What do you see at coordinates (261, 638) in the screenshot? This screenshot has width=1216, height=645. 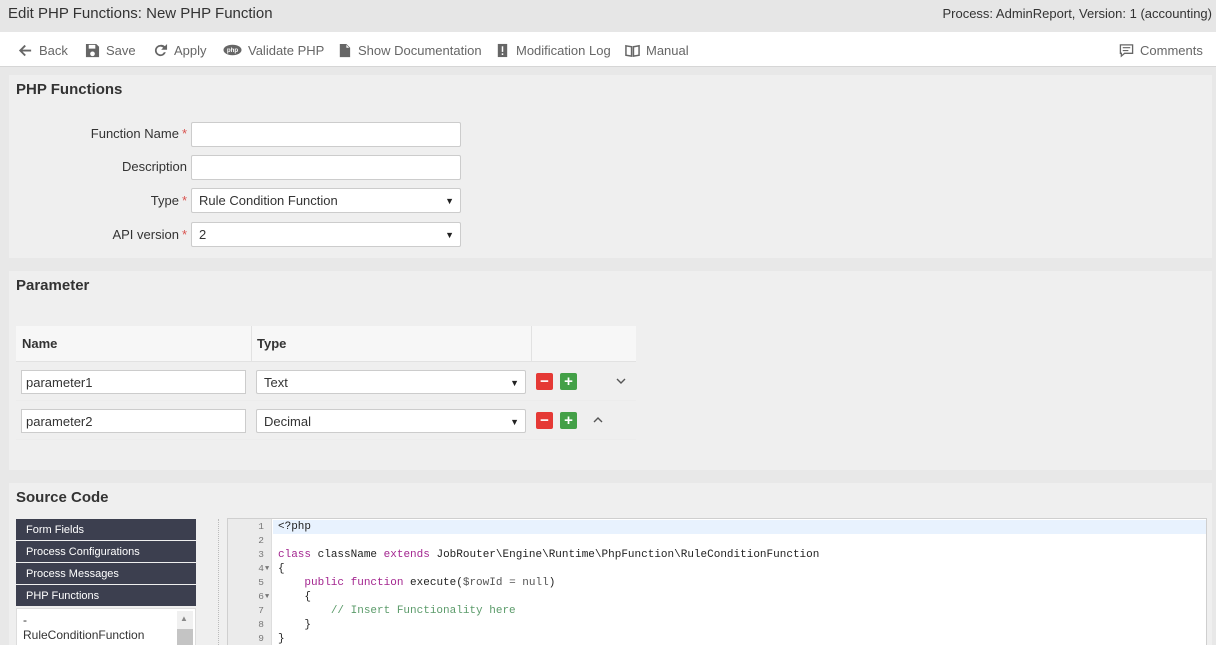 I see `line-number: 9` at bounding box center [261, 638].